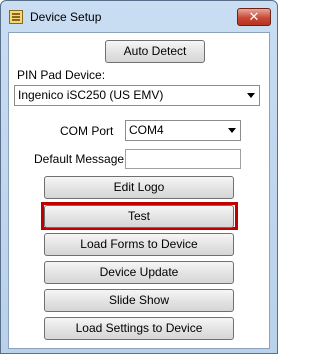 Image resolution: width=320 pixels, height=354 pixels. What do you see at coordinates (139, 300) in the screenshot?
I see `slide-show-button: Slide Show` at bounding box center [139, 300].